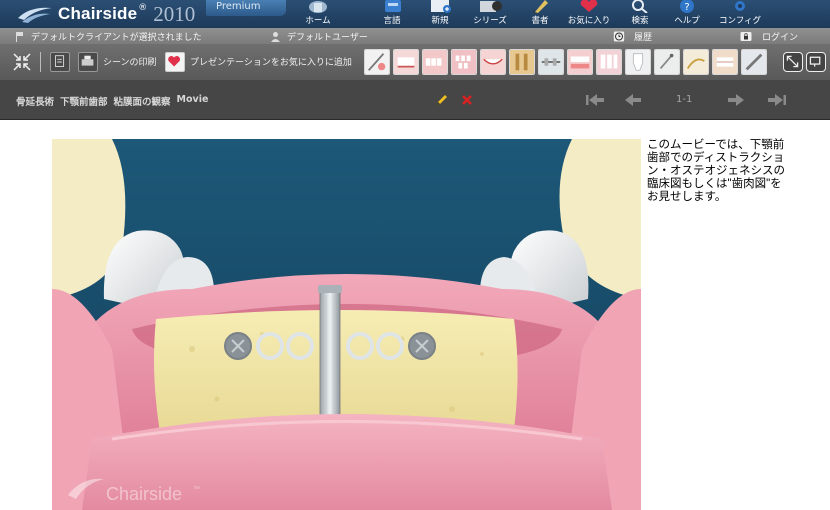 Image resolution: width=830 pixels, height=510 pixels. Describe the element at coordinates (540, 21) in the screenshot. I see `nav-author-label: 書者` at that location.